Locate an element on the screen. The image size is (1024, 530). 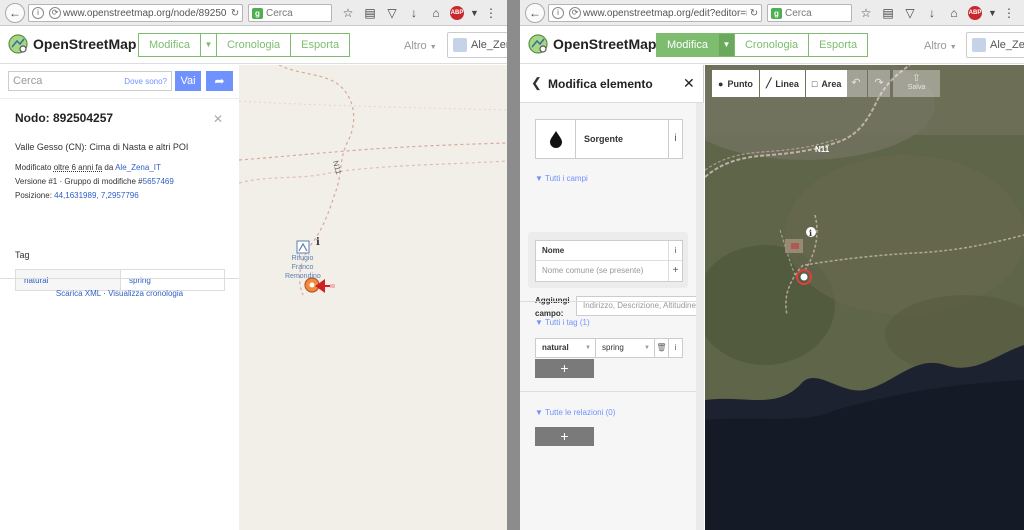
modified-age: oltre 6 anni fa is located at coordinates (78, 167).